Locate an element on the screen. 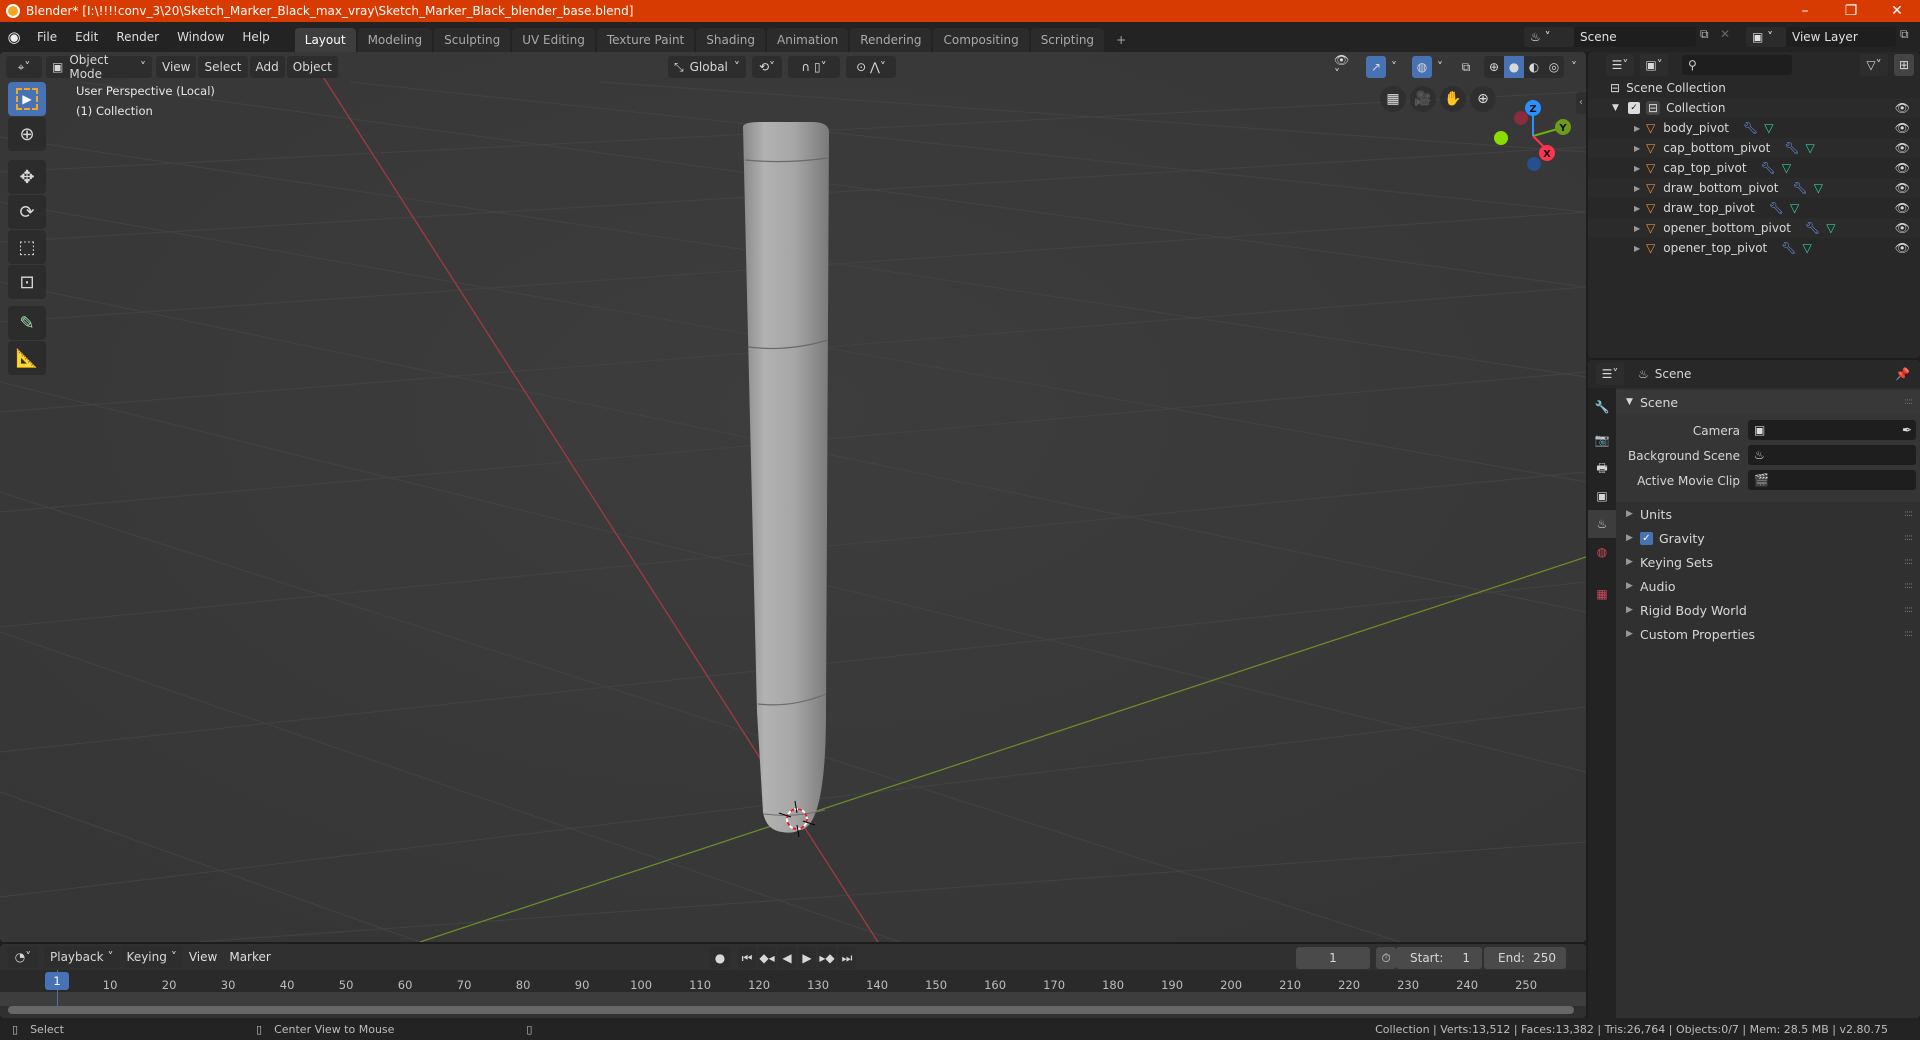  tab-texture: ▦ is located at coordinates (1602, 594).